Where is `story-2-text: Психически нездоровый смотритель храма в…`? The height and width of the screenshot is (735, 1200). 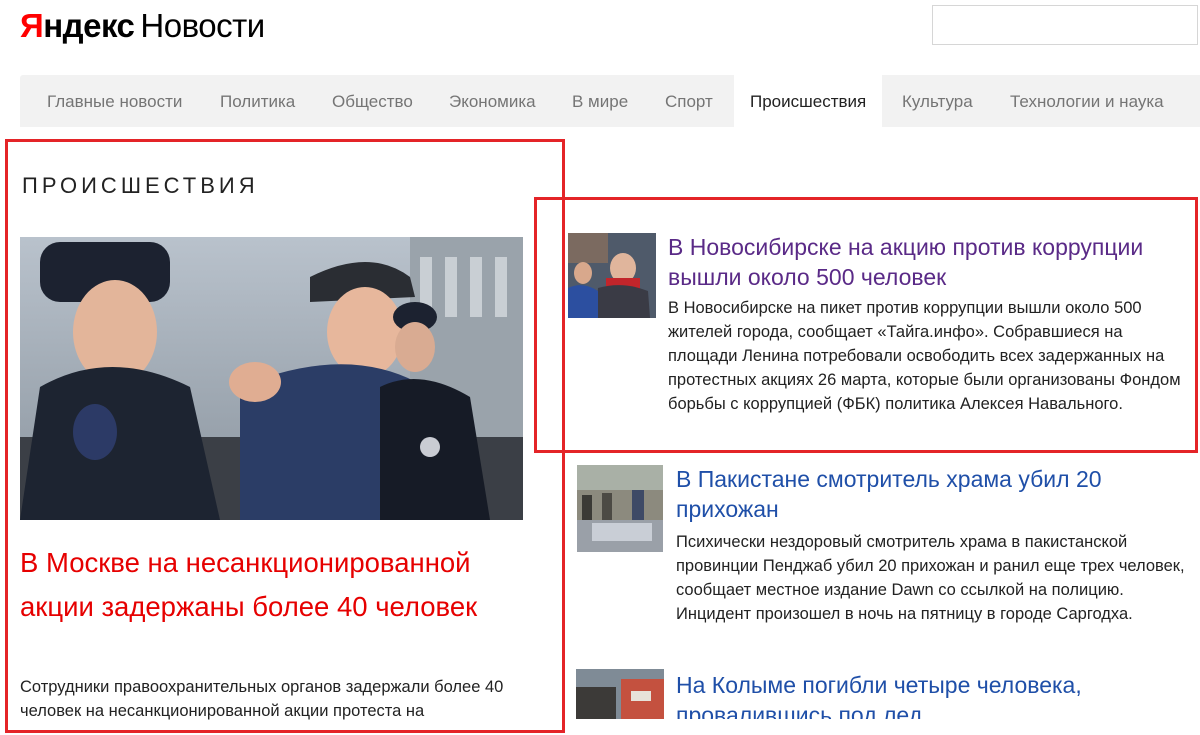 story-2-text: Психически нездоровый смотритель храма в… is located at coordinates (930, 578).